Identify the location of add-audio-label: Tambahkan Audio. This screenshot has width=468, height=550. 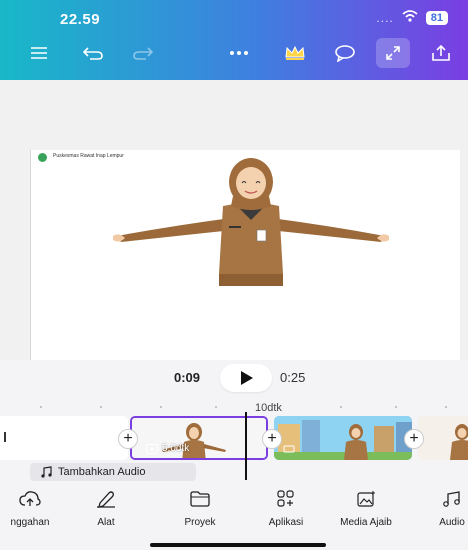
(102, 472).